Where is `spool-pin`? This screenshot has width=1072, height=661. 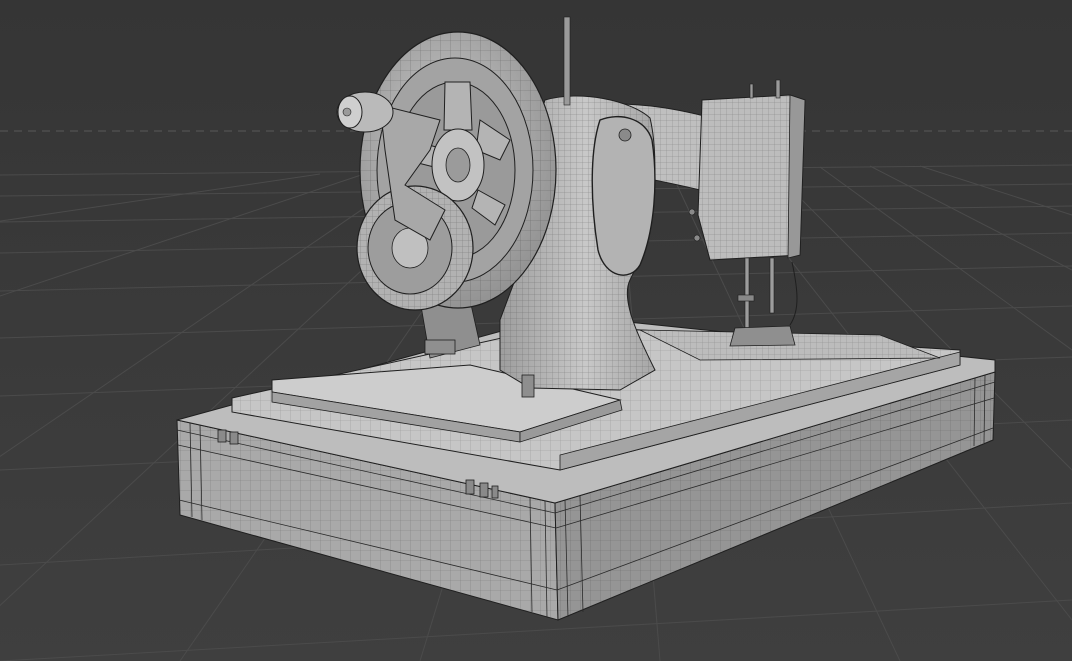
spool-pin is located at coordinates (567, 61).